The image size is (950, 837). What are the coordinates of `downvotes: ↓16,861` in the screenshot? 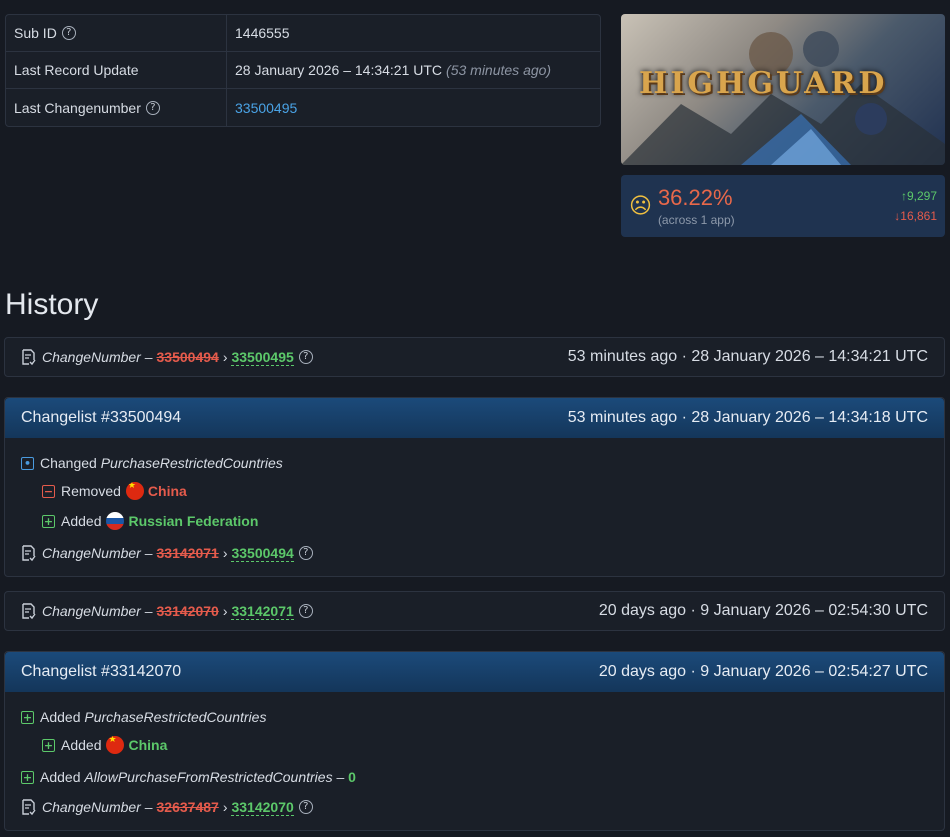 It's located at (915, 216).